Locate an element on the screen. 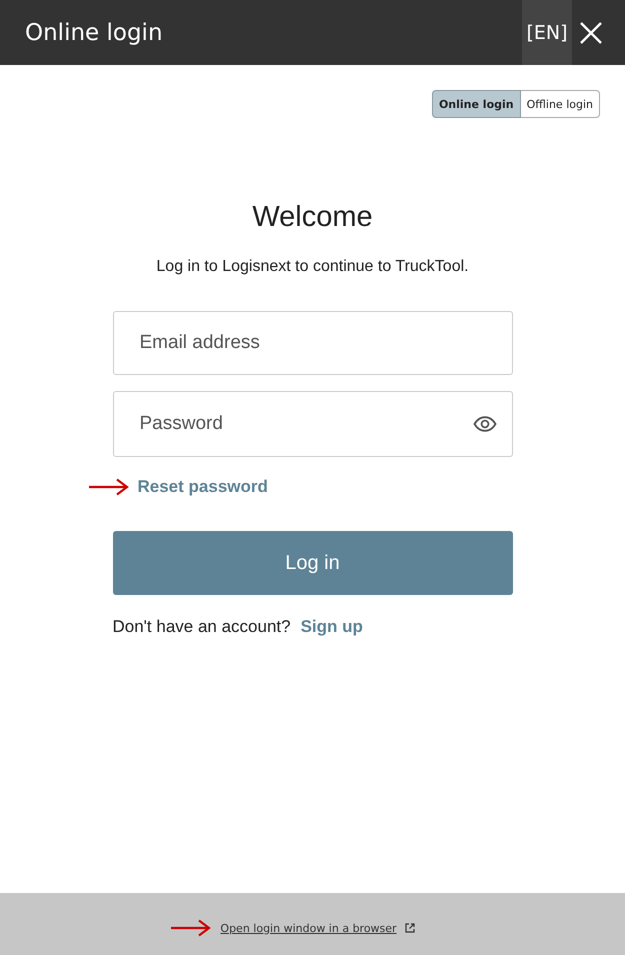 The height and width of the screenshot is (955, 625). subtitle: Log in to Logisnext to continue to TruckTool. is located at coordinates (312, 267).